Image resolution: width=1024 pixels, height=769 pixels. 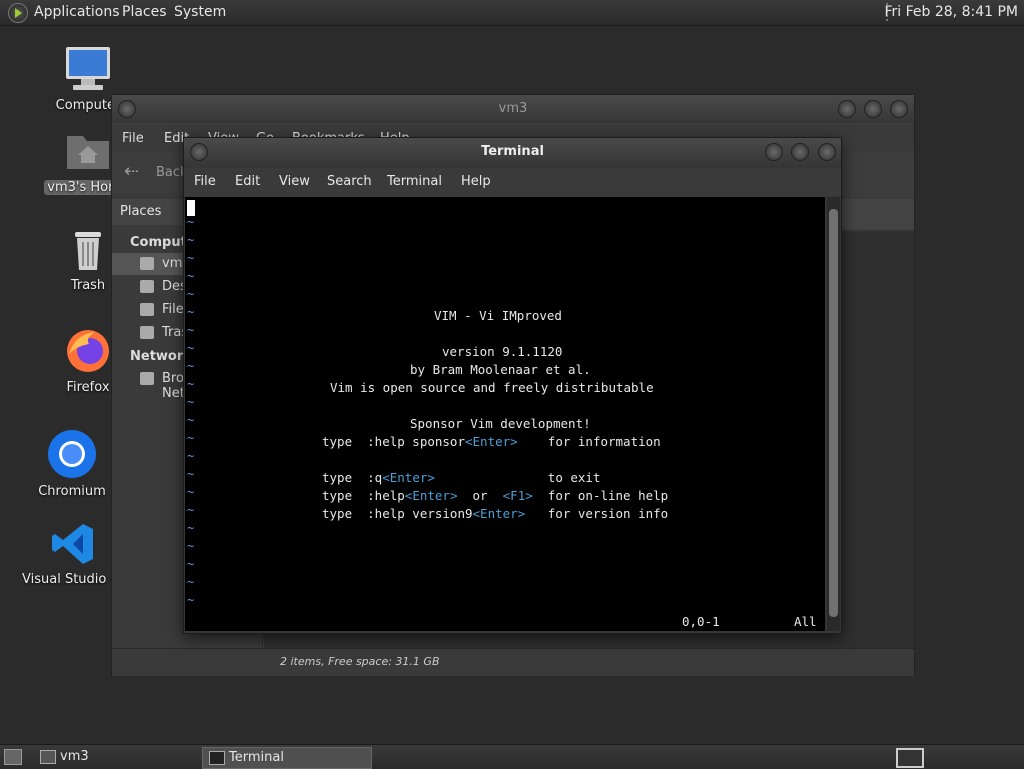 I want to click on menu-search: Search, so click(x=349, y=181).